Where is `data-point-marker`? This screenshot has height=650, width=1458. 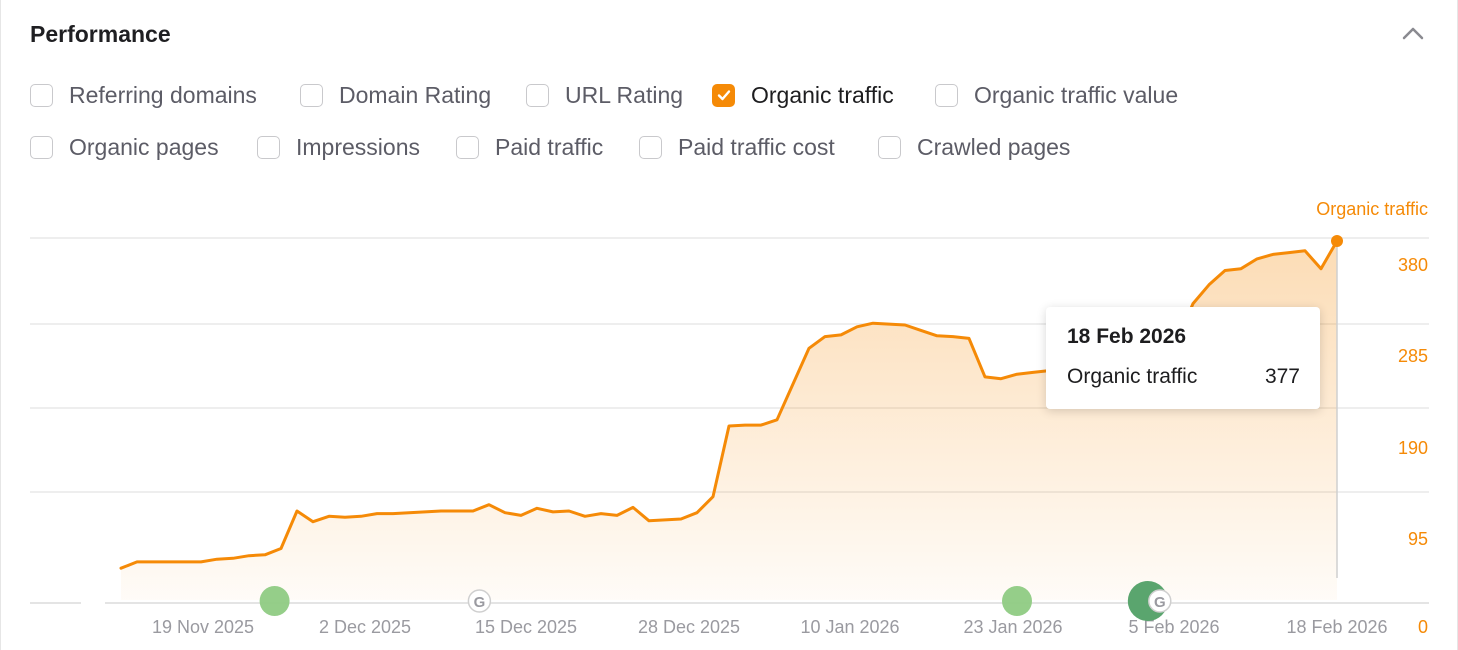
data-point-marker is located at coordinates (1337, 241).